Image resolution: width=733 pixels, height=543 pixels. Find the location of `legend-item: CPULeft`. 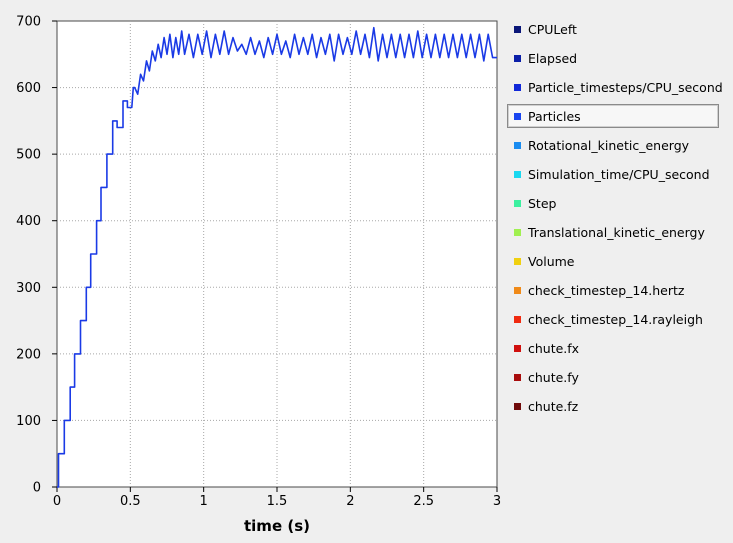

legend-item: CPULeft is located at coordinates (613, 29).